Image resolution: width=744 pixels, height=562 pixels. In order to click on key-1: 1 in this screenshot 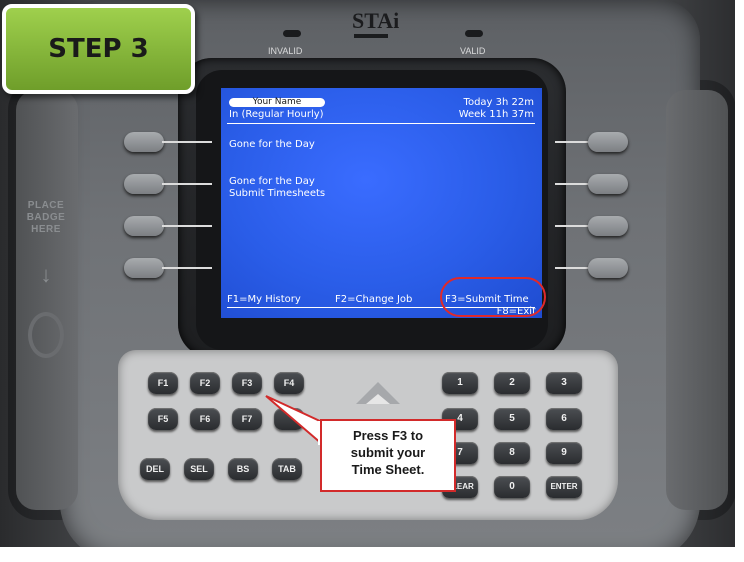, I will do `click(460, 383)`.